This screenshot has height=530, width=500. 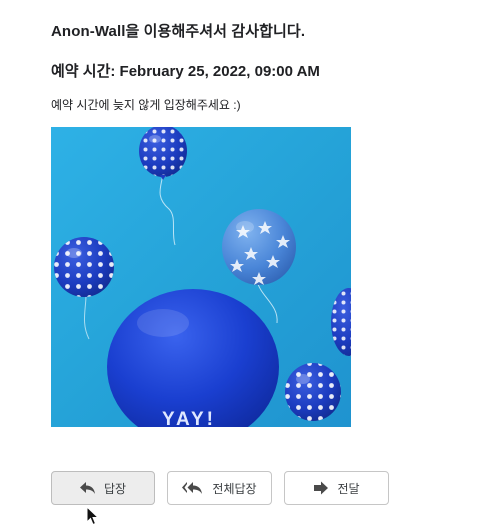 What do you see at coordinates (348, 488) in the screenshot?
I see `forward-label: 전달` at bounding box center [348, 488].